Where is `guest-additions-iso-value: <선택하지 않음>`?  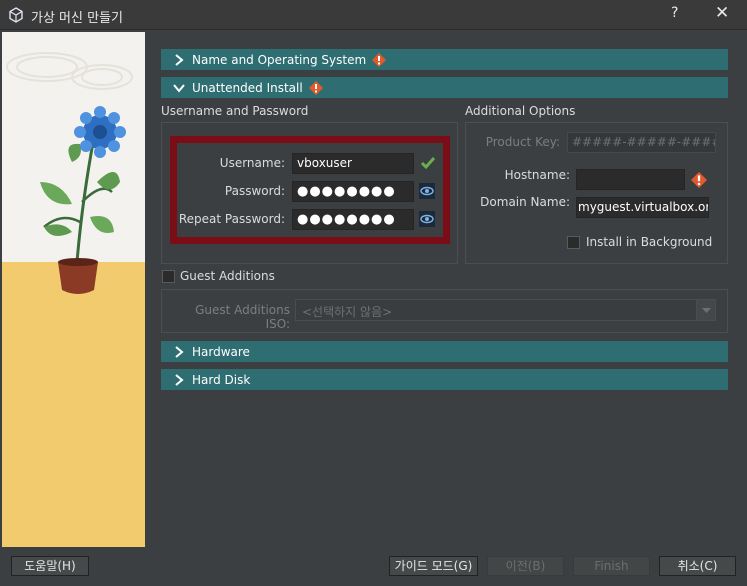
guest-additions-iso-value: <선택하지 않음> is located at coordinates (347, 312).